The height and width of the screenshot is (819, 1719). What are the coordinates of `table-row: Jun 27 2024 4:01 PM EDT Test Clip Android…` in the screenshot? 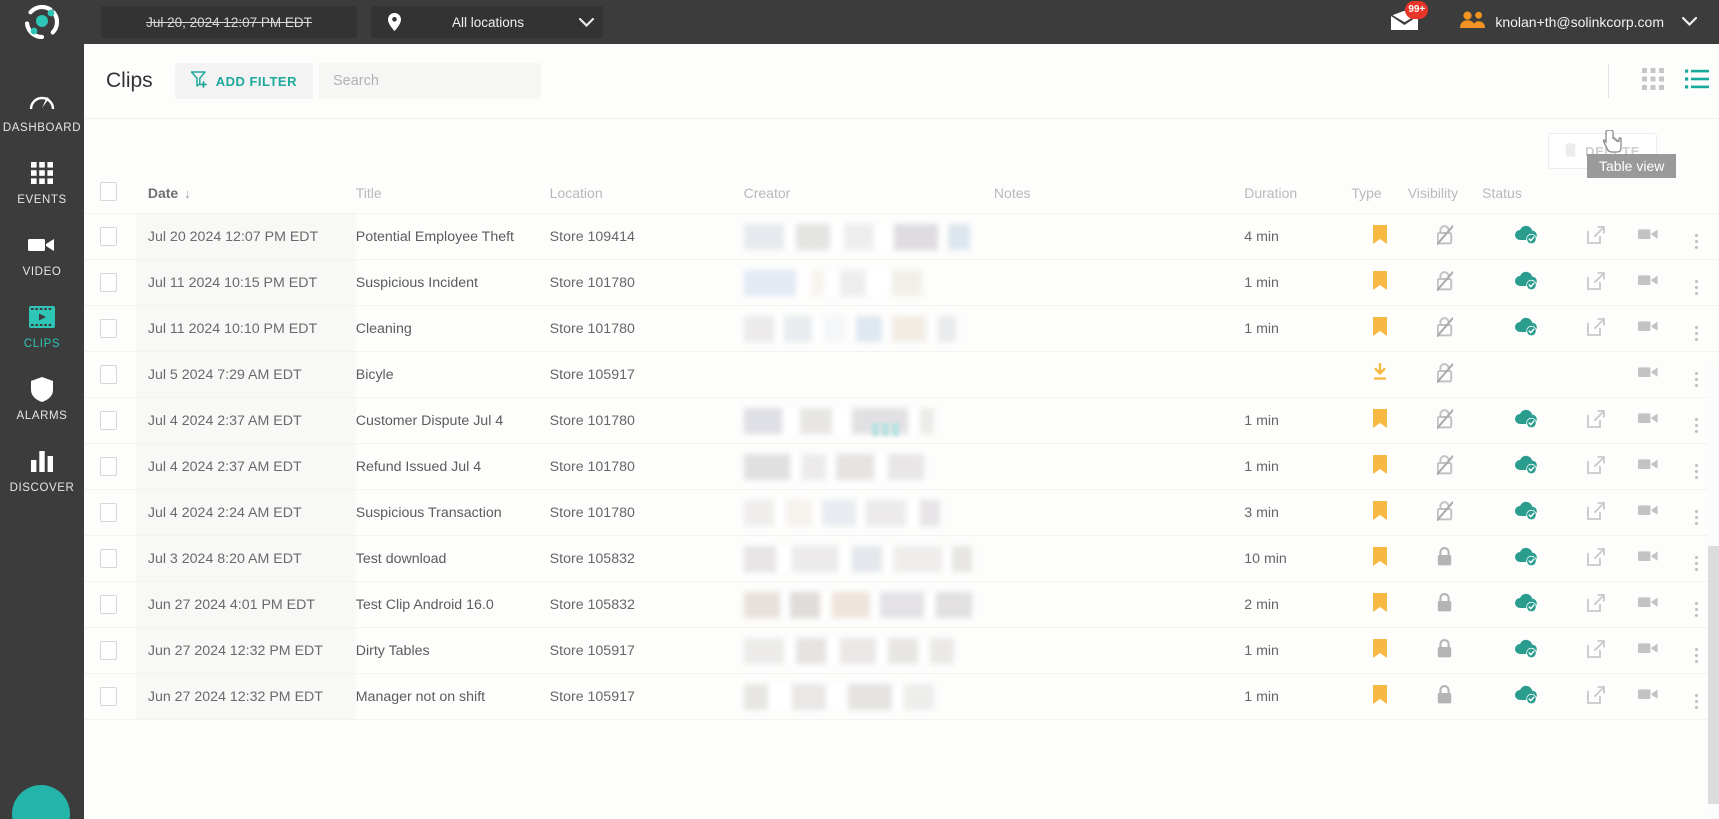 It's located at (901, 604).